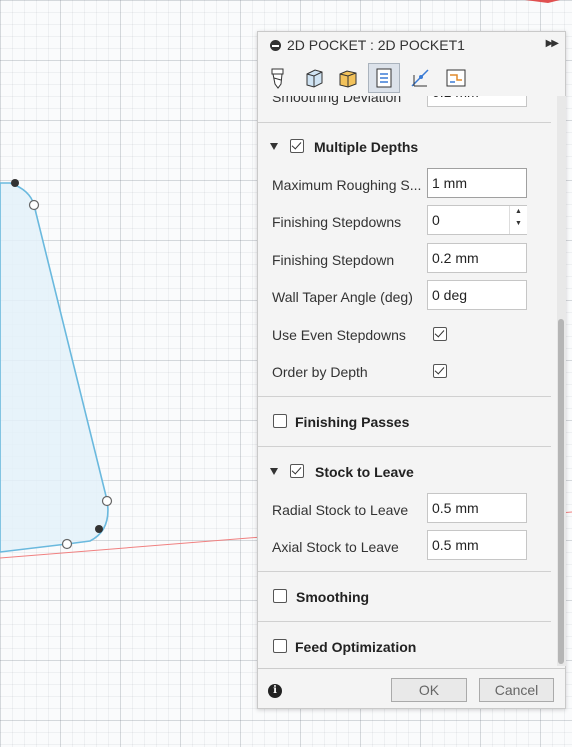 The height and width of the screenshot is (747, 572). I want to click on post-process-icon, so click(456, 78).